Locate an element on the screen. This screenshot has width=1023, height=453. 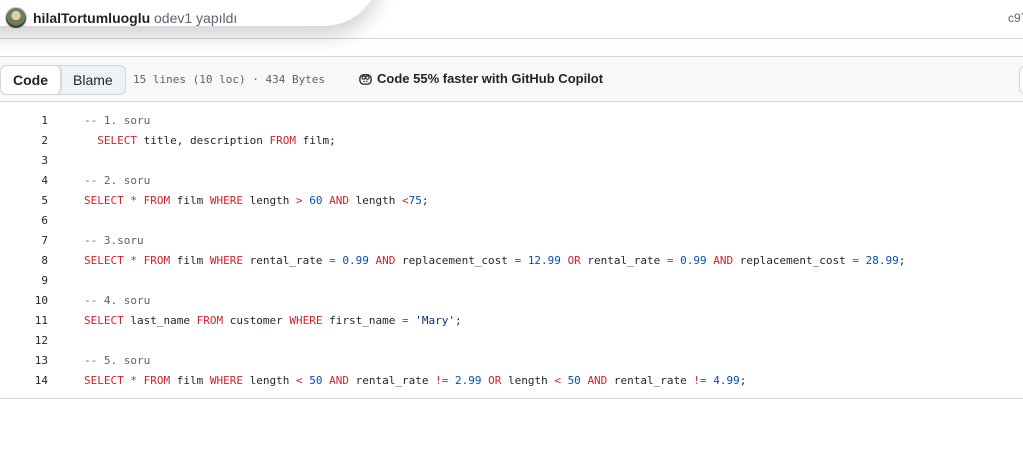
code-token: -- 2. soru is located at coordinates (117, 180).